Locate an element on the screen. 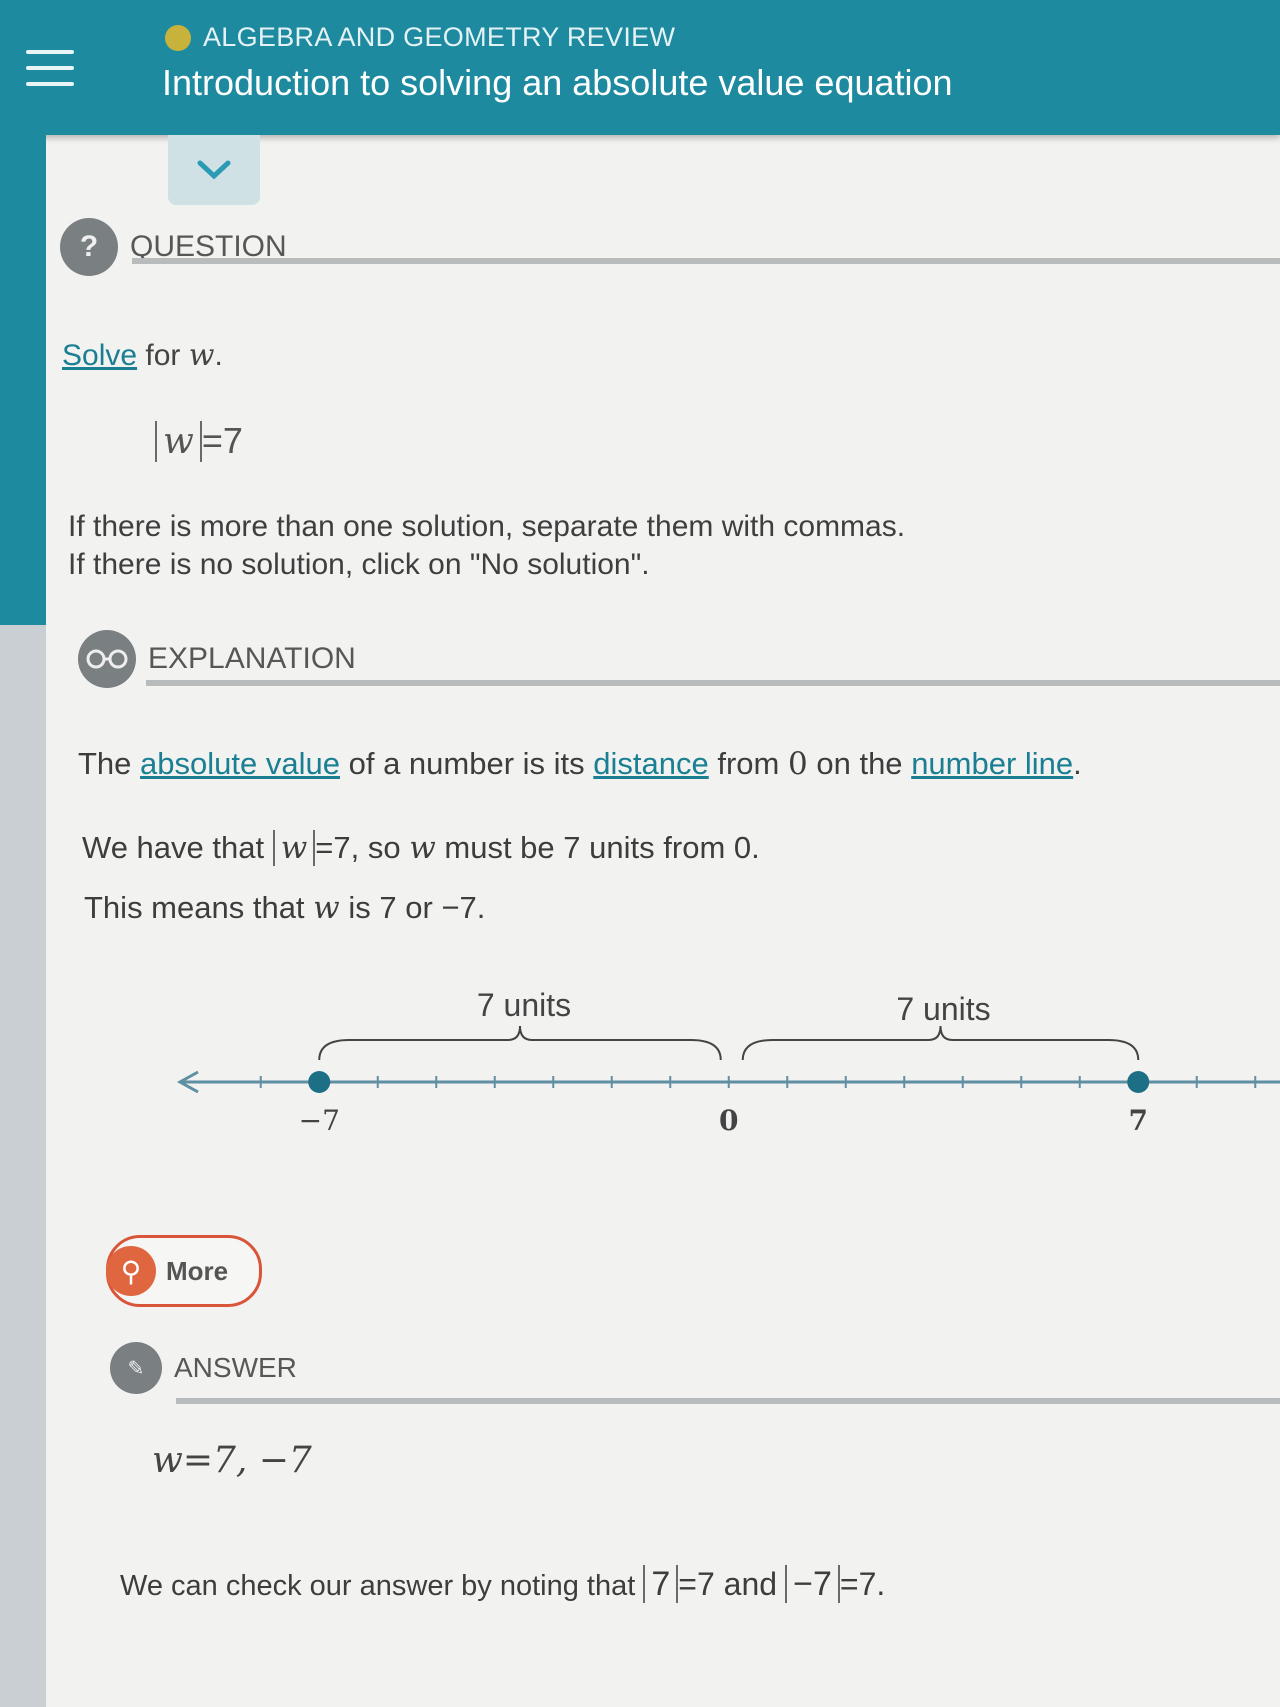  text: on the is located at coordinates (859, 763).